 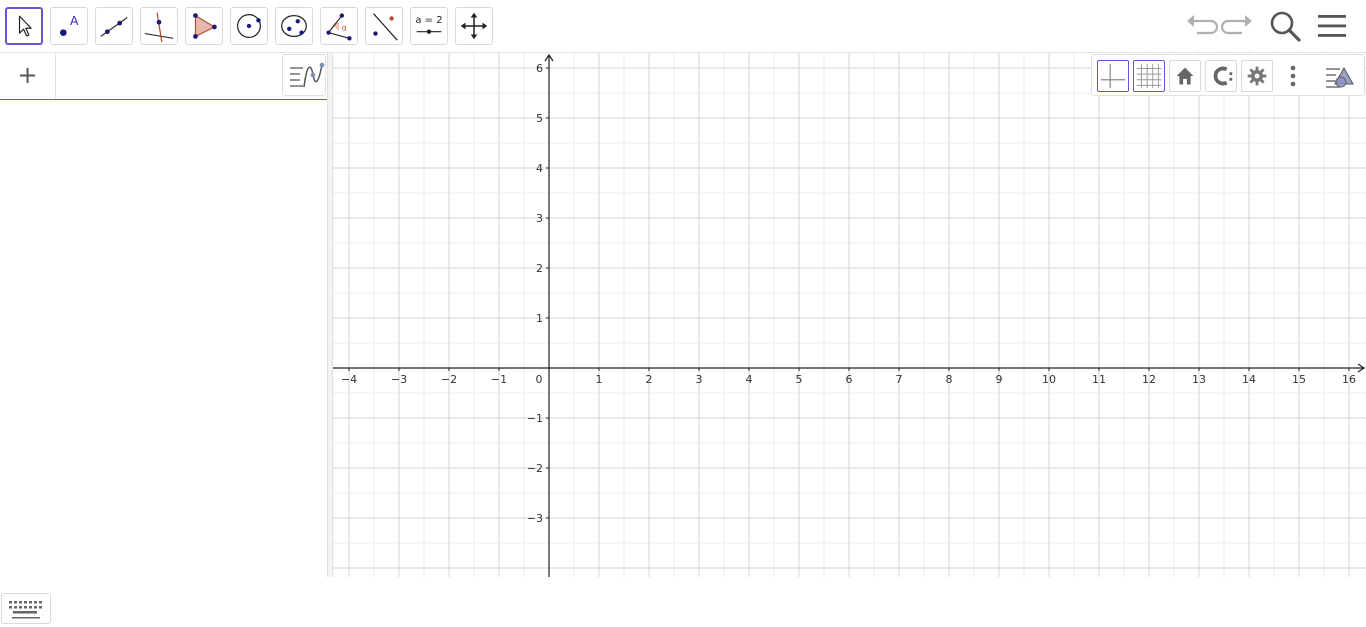 I want to click on point-icon: A, so click(x=69, y=25).